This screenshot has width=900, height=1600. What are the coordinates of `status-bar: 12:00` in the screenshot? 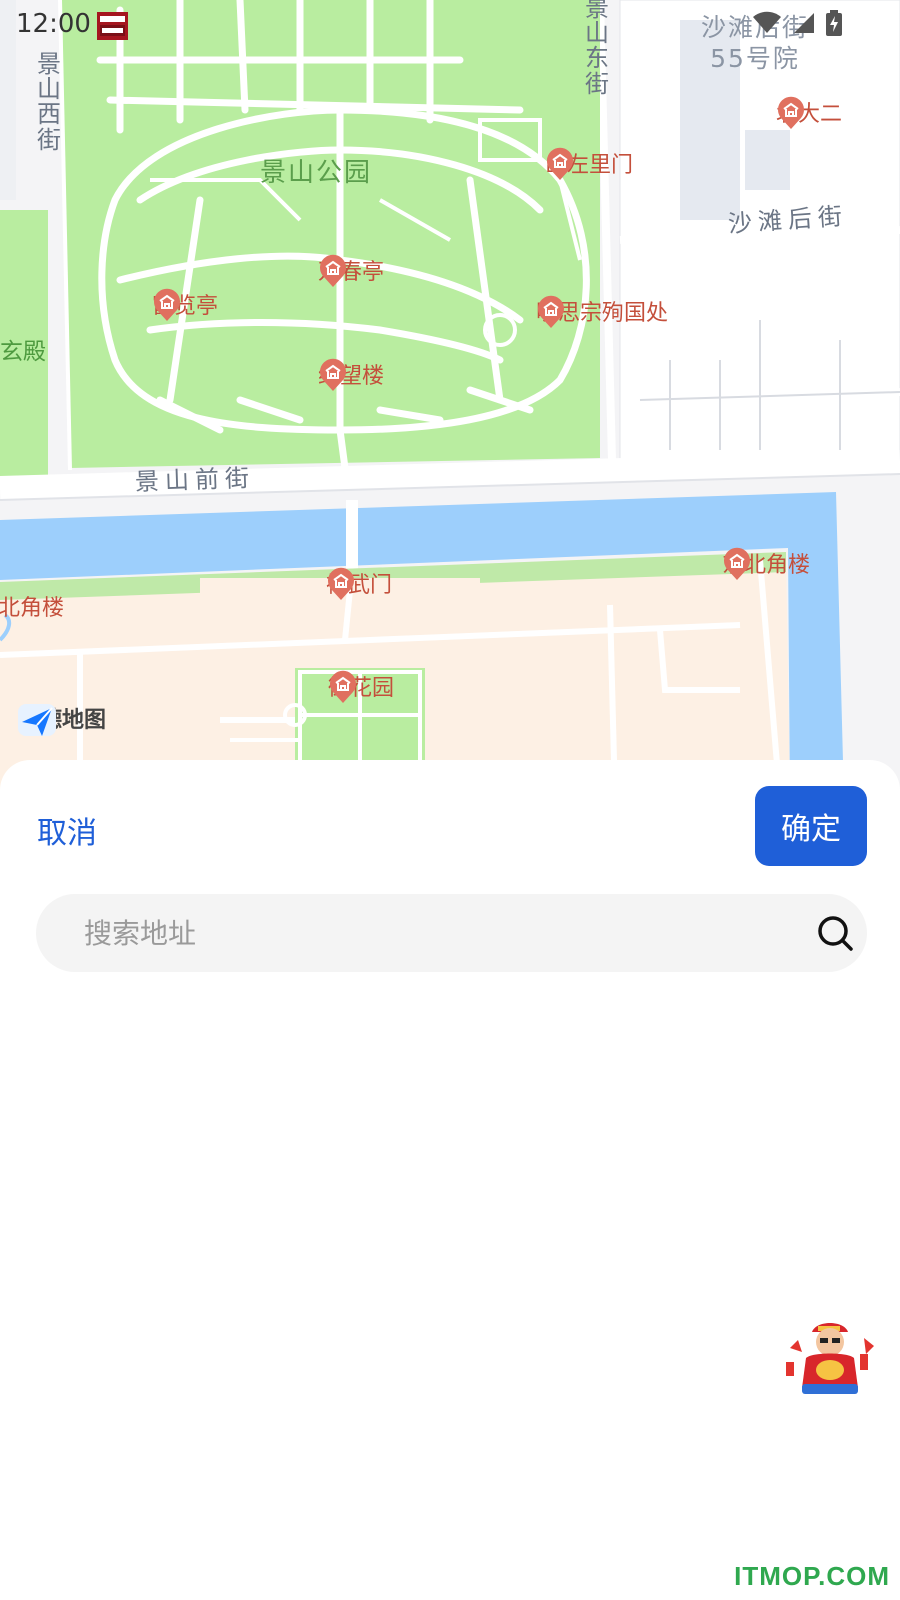 It's located at (450, 25).